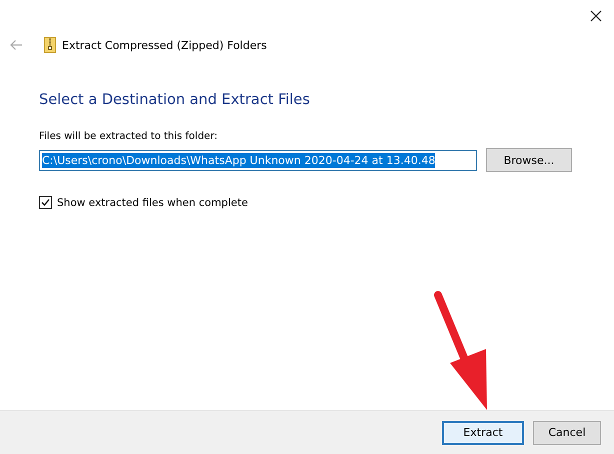 This screenshot has height=454, width=614. Describe the element at coordinates (129, 136) in the screenshot. I see `field-label: Files will be extracted to this folder:` at that location.